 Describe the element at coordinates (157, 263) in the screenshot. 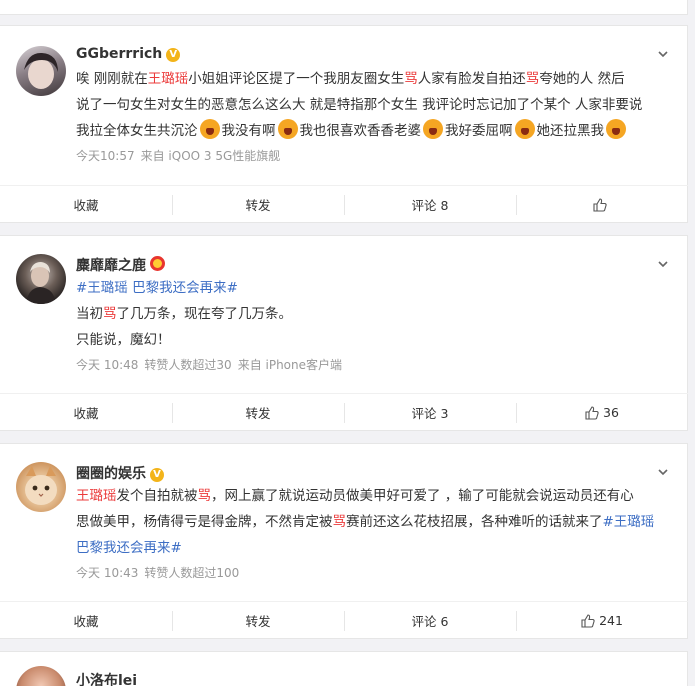

I see `crown-badge-icon` at that location.